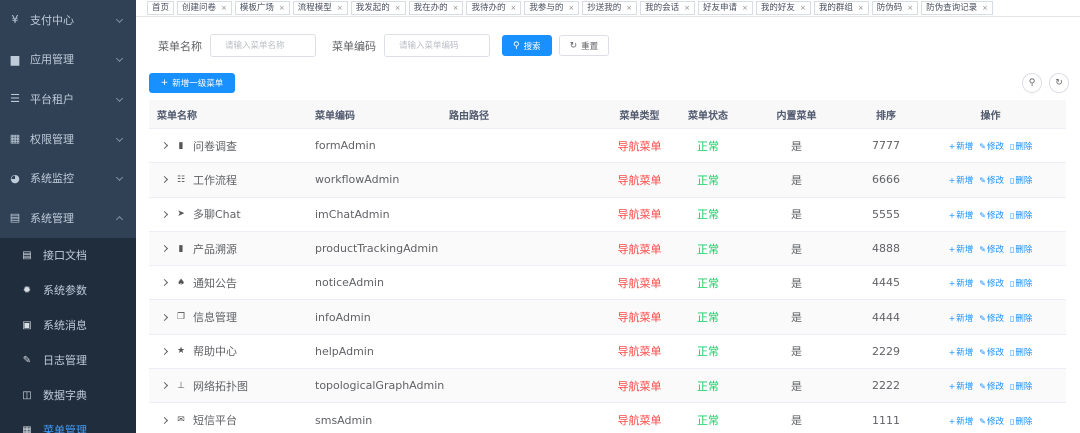 The height and width of the screenshot is (433, 1080). Describe the element at coordinates (68, 218) in the screenshot. I see `sidebar-item-5: ▤ 系统管理` at that location.